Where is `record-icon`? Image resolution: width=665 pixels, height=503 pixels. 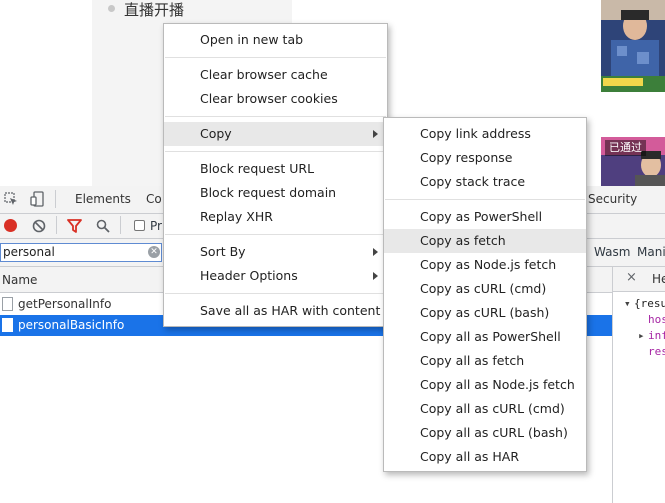 record-icon is located at coordinates (10, 225).